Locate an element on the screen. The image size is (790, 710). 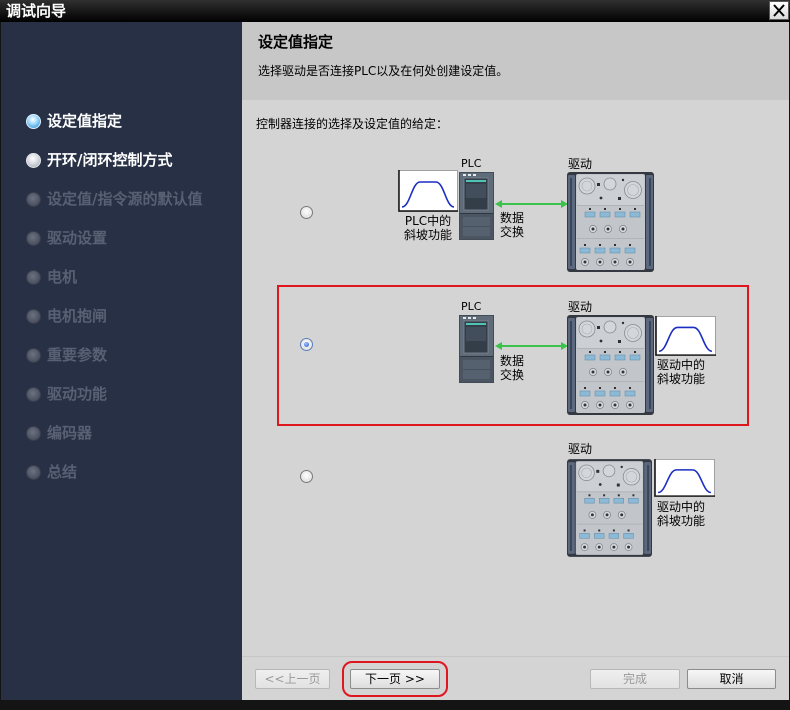
step-label: 开环/闭环控制方式 is located at coordinates (110, 160).